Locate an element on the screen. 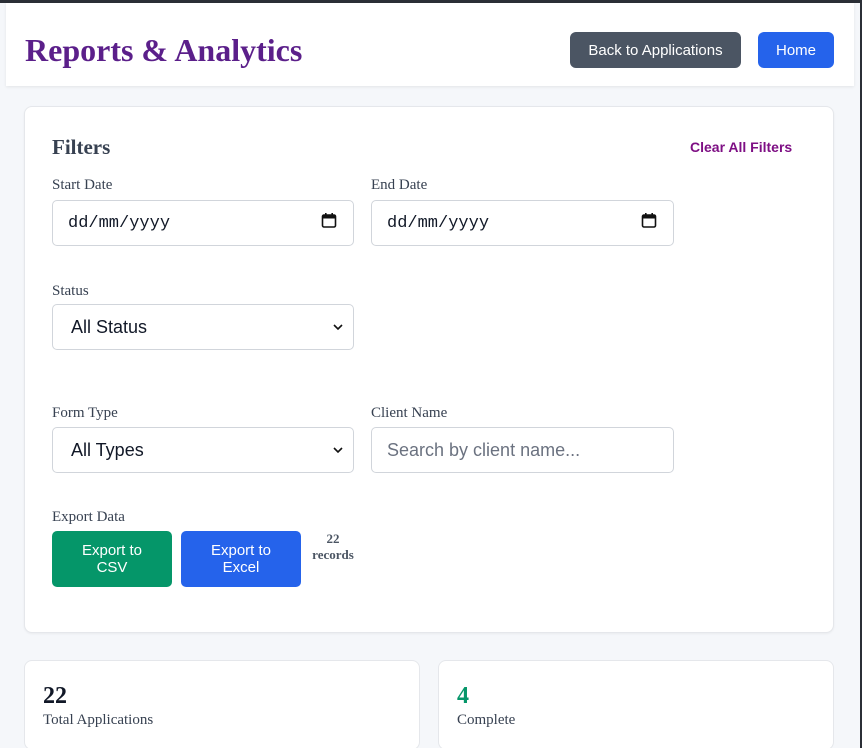 The height and width of the screenshot is (748, 862). filters-title: Filters is located at coordinates (81, 147).